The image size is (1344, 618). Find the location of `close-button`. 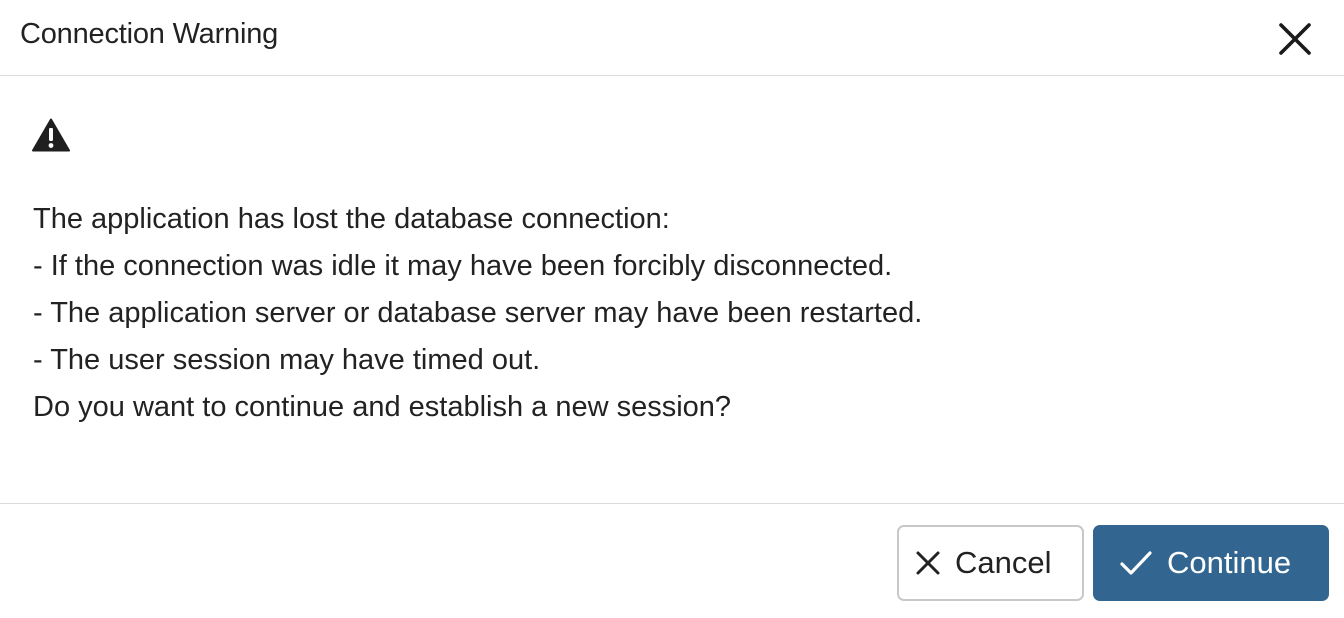

close-button is located at coordinates (1295, 39).